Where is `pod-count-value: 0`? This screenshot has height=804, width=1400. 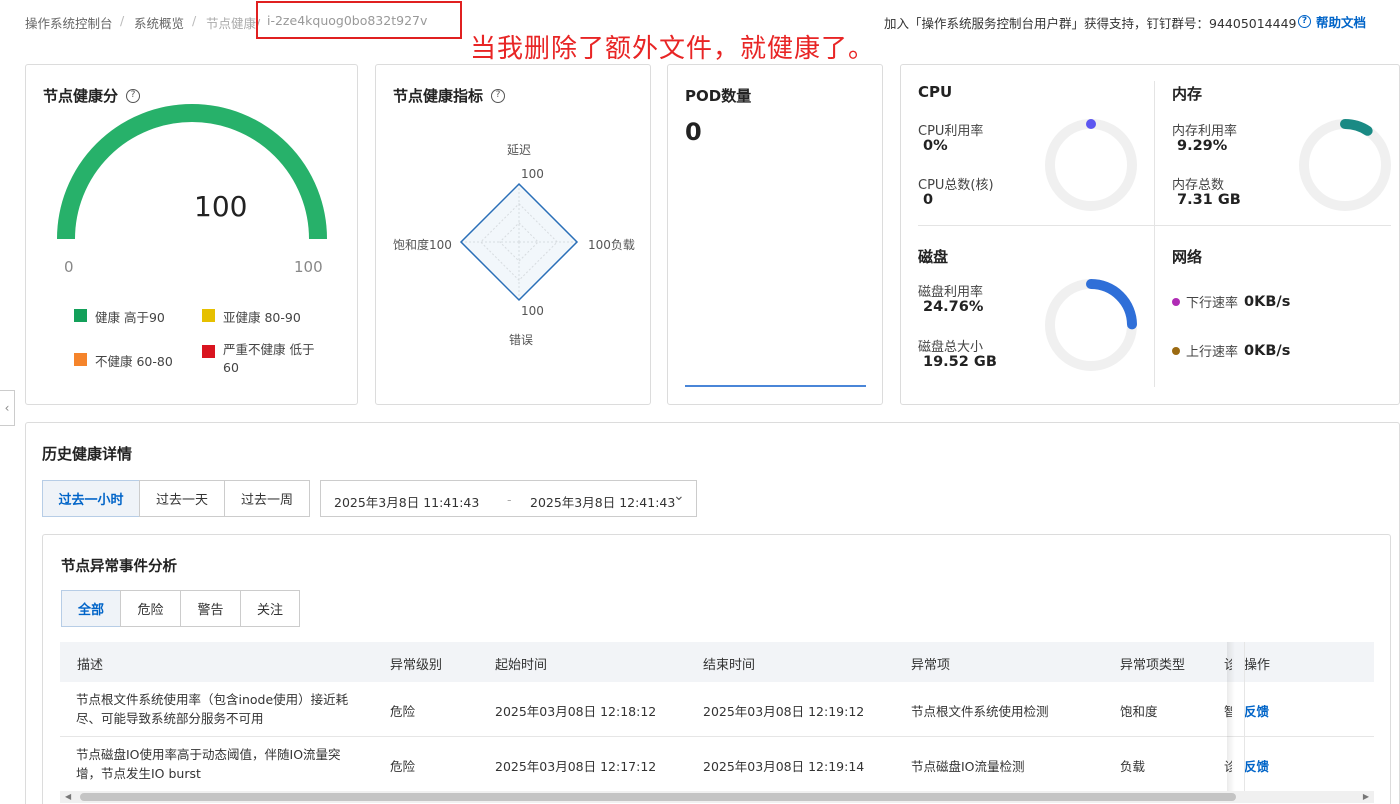
pod-count-value: 0 is located at coordinates (693, 132).